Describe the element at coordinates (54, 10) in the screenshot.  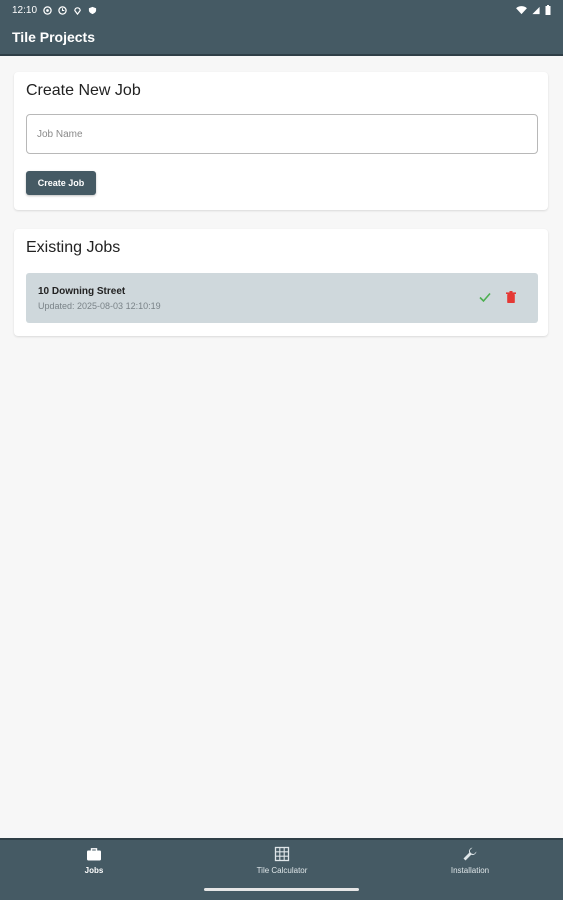
I see `status-left: 12:10` at that location.